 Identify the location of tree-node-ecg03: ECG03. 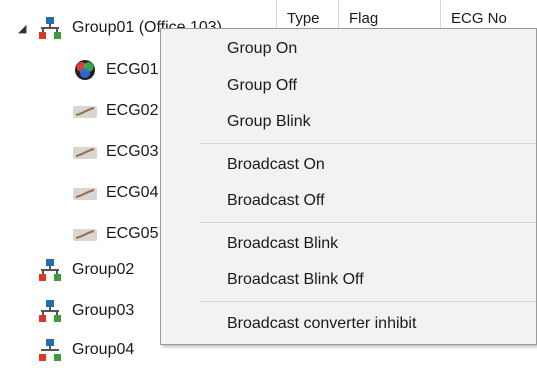
(115, 152).